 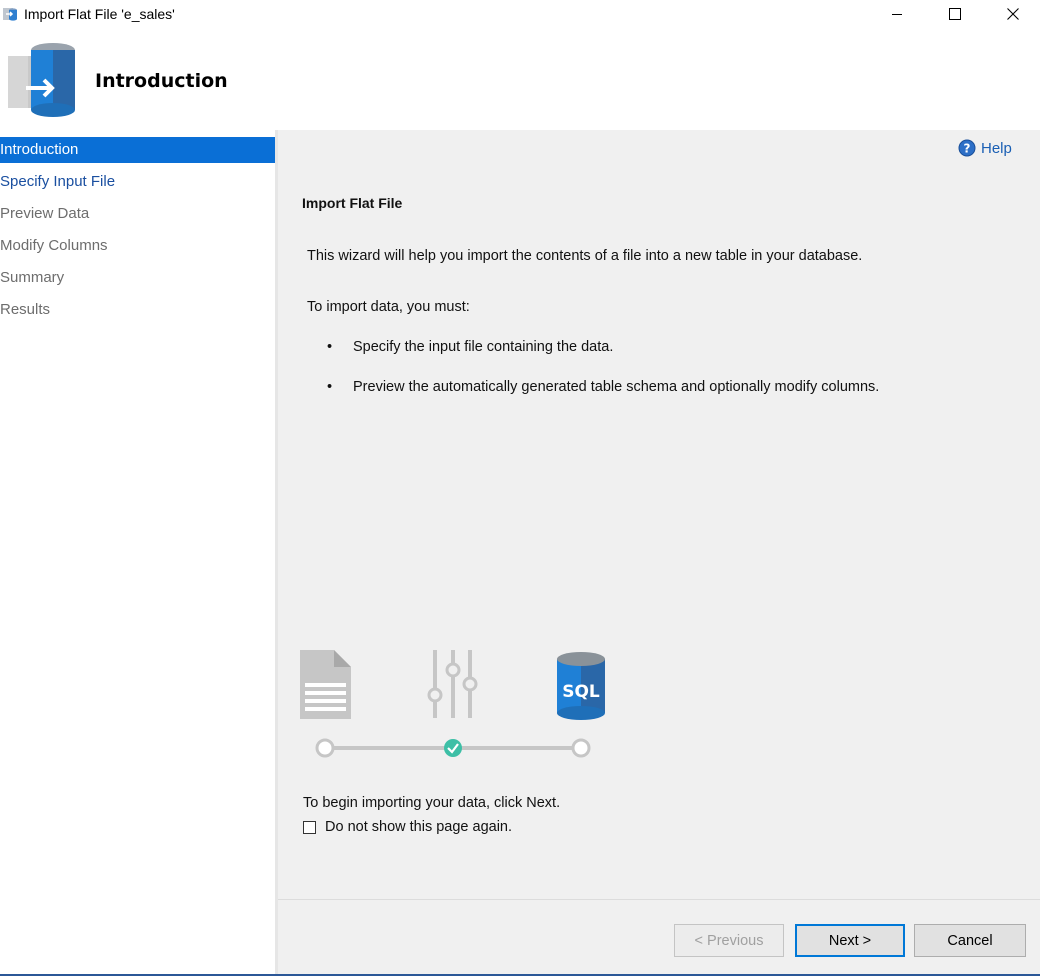 I want to click on help-label: Help, so click(x=996, y=148).